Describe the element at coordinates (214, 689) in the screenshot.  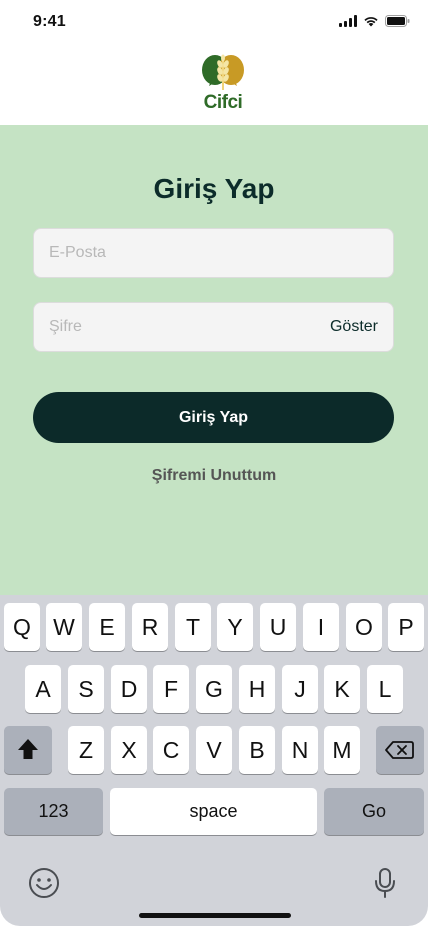
I see `key-g: G` at that location.